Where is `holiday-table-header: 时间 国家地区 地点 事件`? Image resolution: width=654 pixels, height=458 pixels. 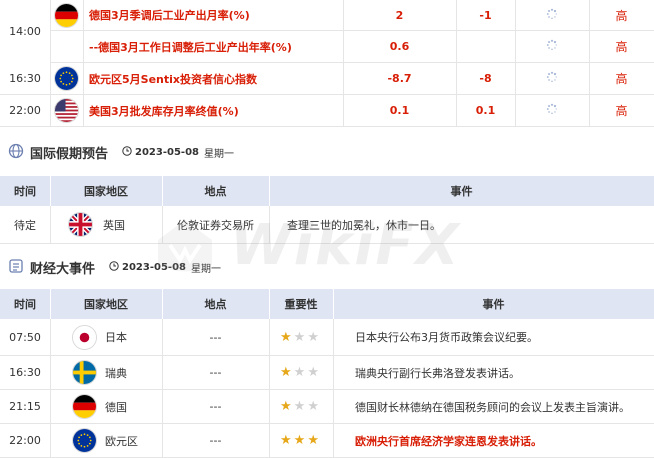
holiday-table-header: 时间 国家地区 地点 事件 is located at coordinates (327, 191).